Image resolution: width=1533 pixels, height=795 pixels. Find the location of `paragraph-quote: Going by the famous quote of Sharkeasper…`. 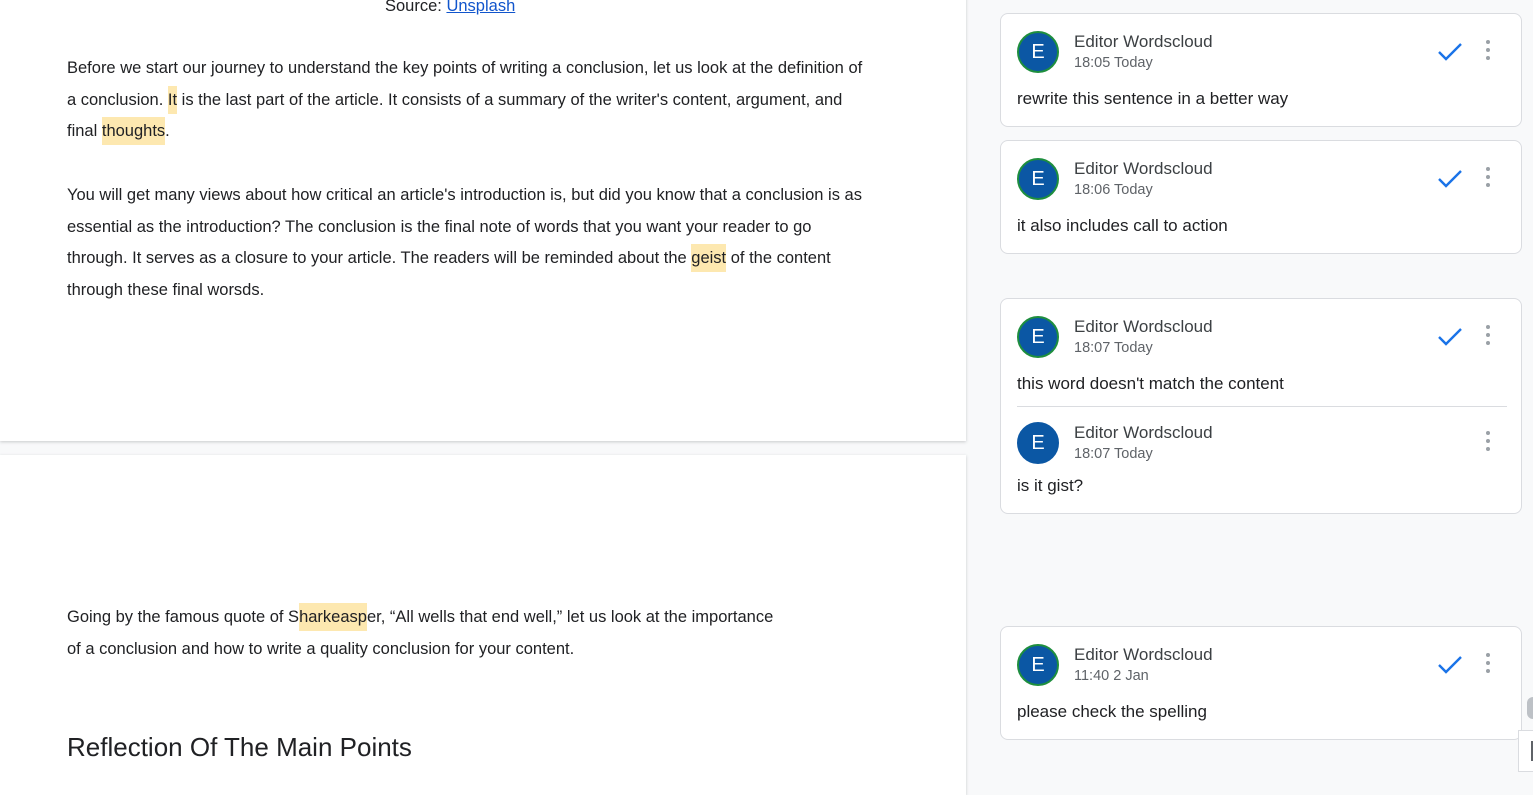

paragraph-quote: Going by the famous quote of Sharkeasper… is located at coordinates (427, 633).